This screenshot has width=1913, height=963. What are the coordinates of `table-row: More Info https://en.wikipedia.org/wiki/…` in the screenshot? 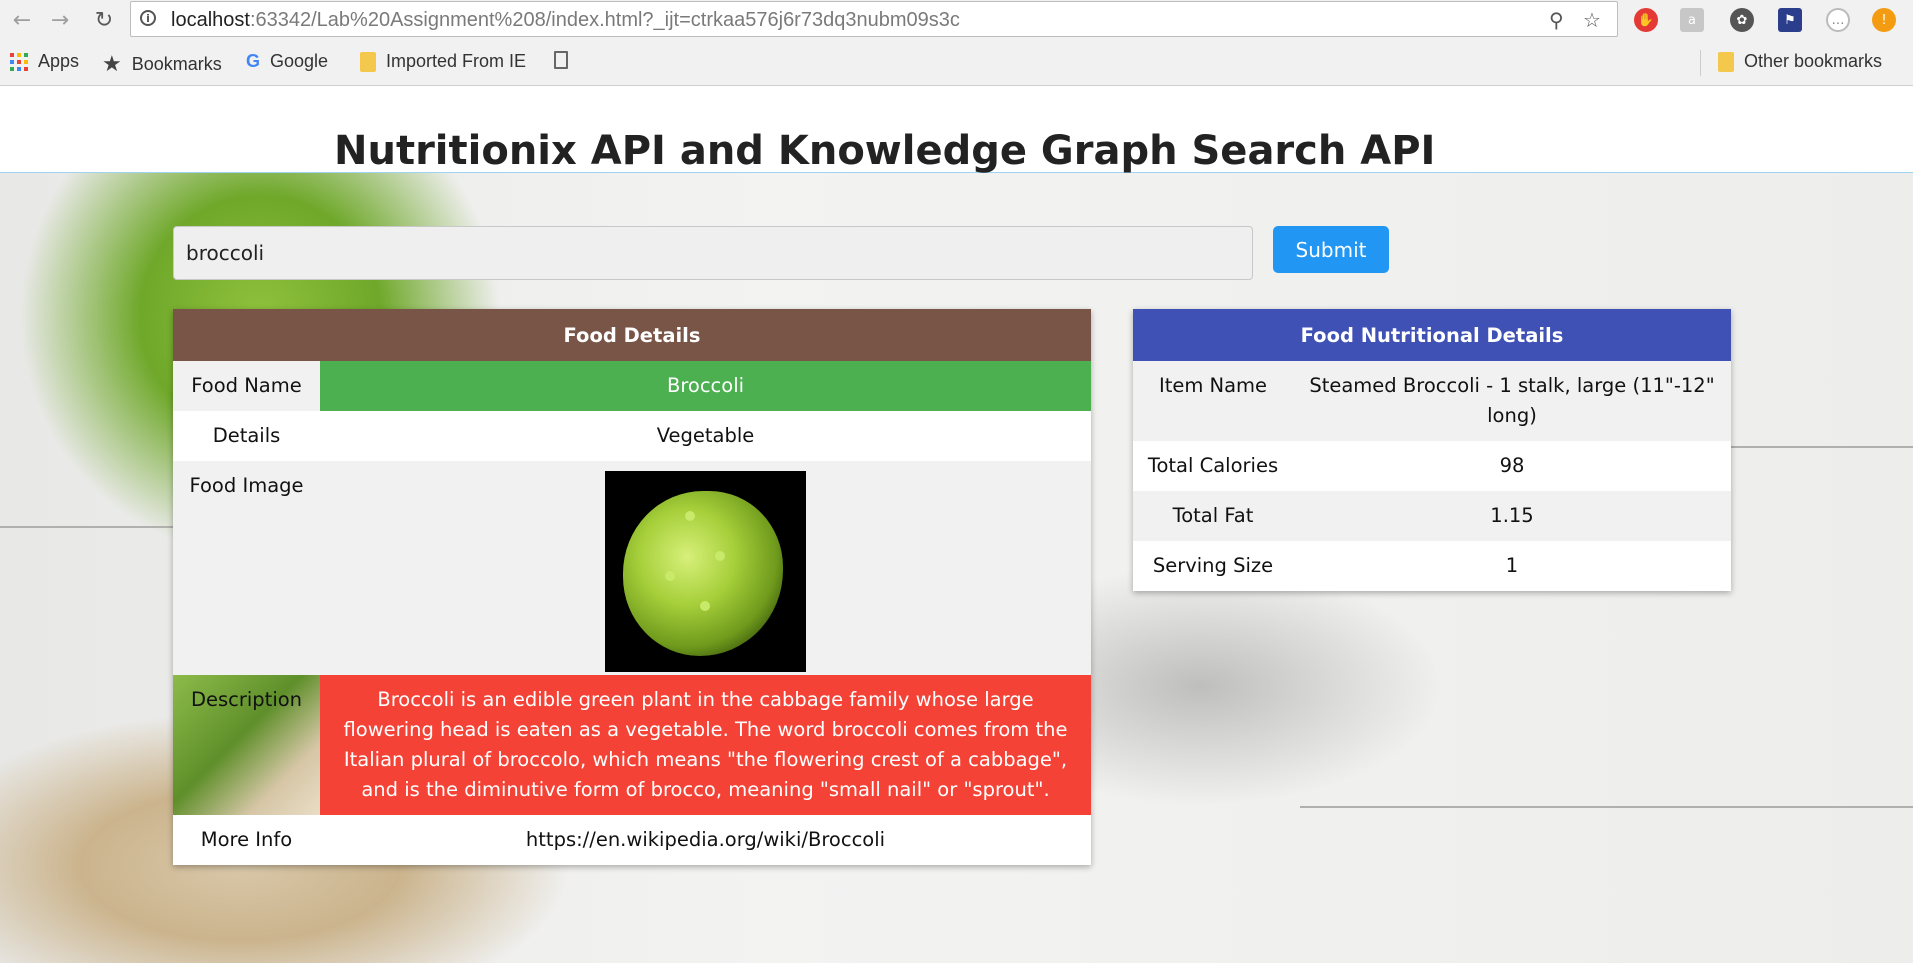 It's located at (632, 840).